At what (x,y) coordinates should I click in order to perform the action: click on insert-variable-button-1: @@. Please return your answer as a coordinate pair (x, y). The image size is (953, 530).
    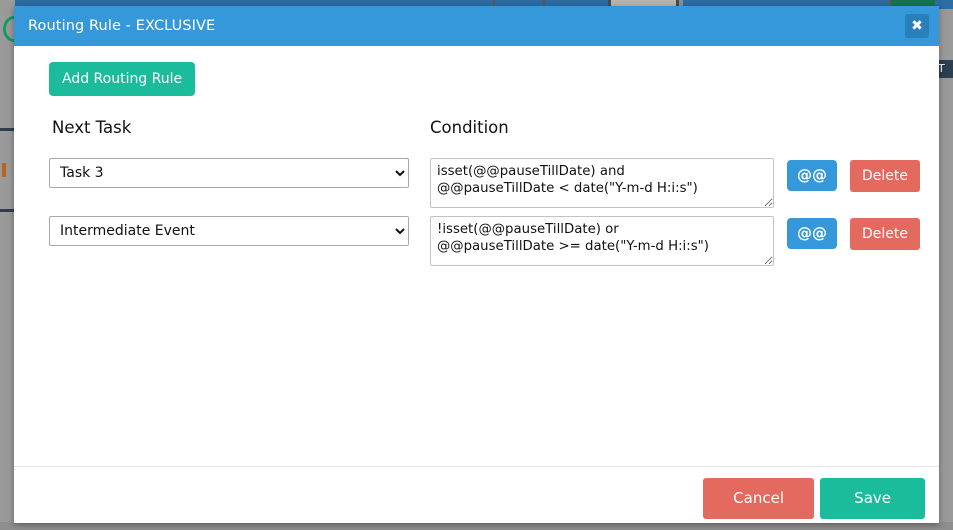
    Looking at the image, I should click on (812, 233).